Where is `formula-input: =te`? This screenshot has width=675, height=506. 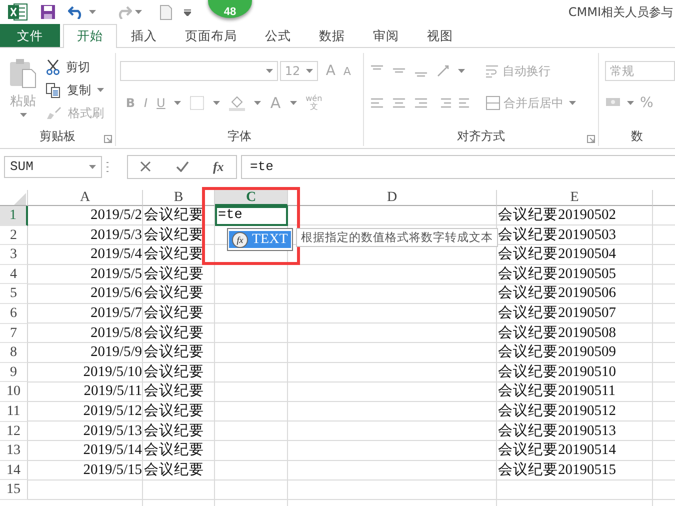 formula-input: =te is located at coordinates (458, 166).